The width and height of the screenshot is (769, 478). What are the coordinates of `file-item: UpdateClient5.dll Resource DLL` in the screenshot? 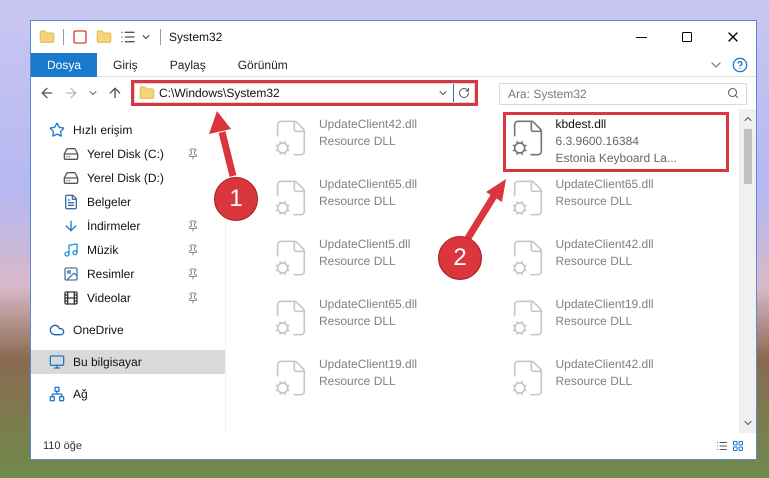 It's located at (340, 258).